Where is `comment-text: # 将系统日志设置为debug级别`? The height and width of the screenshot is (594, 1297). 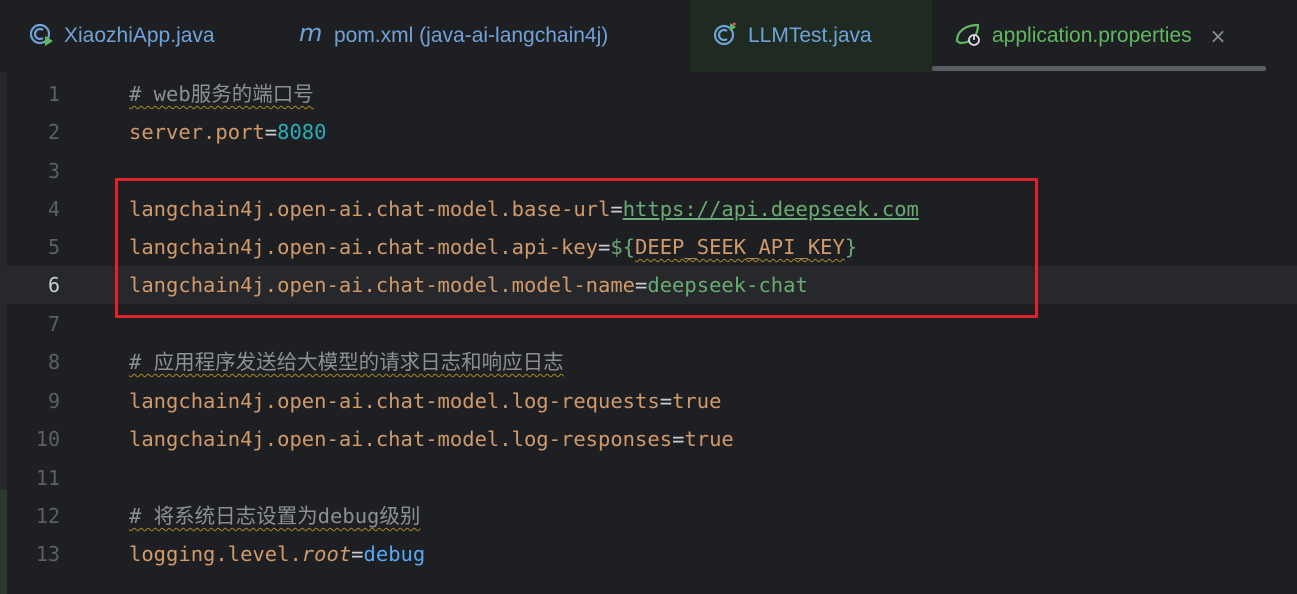 comment-text: # 将系统日志设置为debug级别 is located at coordinates (275, 516).